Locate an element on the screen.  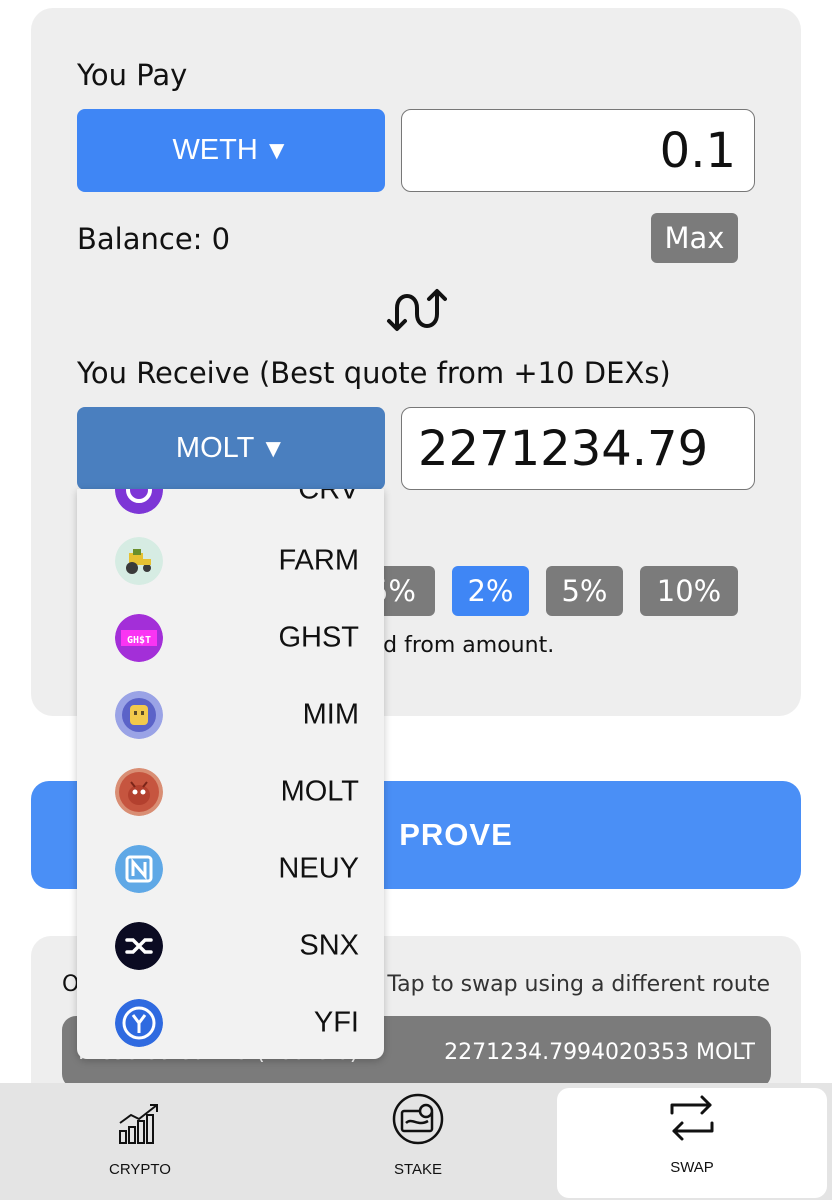
slippage-option-5pct: 5% is located at coordinates (584, 591).